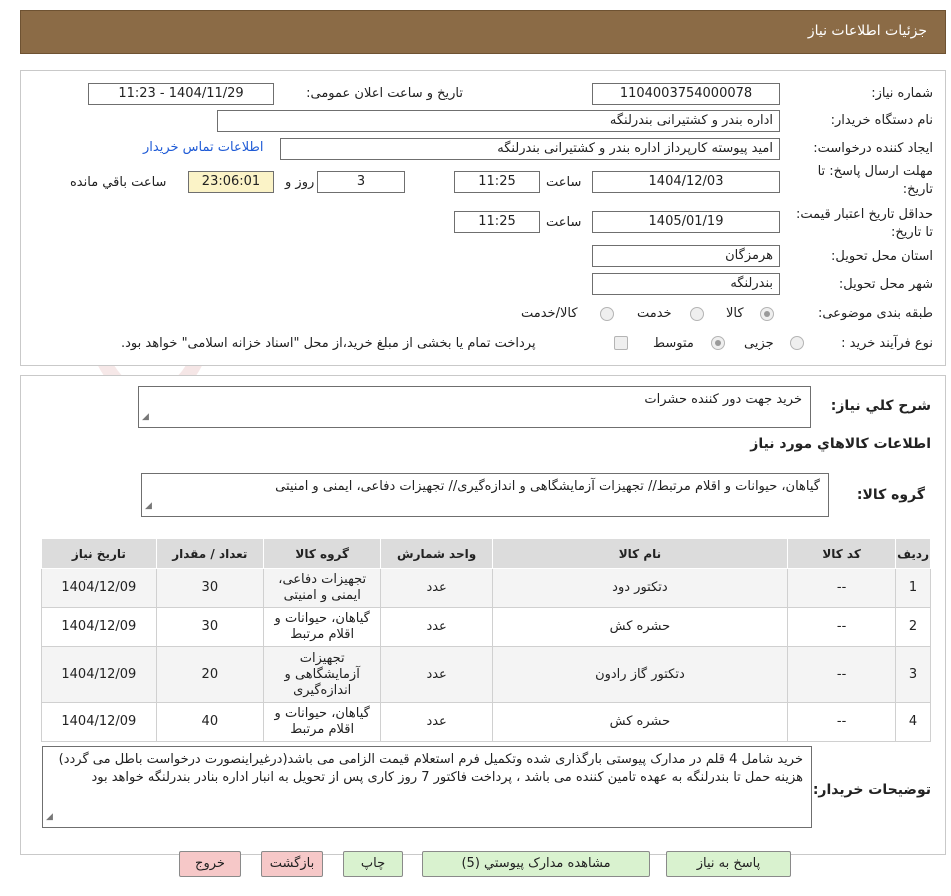 The width and height of the screenshot is (951, 896). What do you see at coordinates (873, 148) in the screenshot?
I see `requester-label: ایجاد کننده درخواست:` at bounding box center [873, 148].